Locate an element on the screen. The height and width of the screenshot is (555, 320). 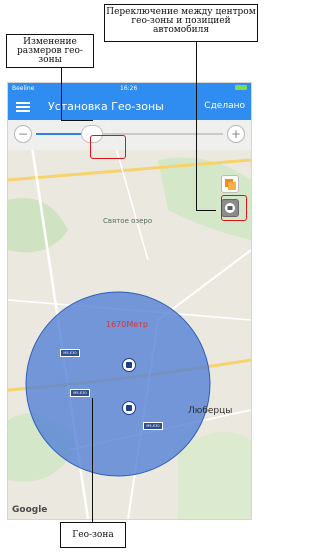
resize-callout-text: Изменение размеров гео-зоны is located at coordinates (50, 51).